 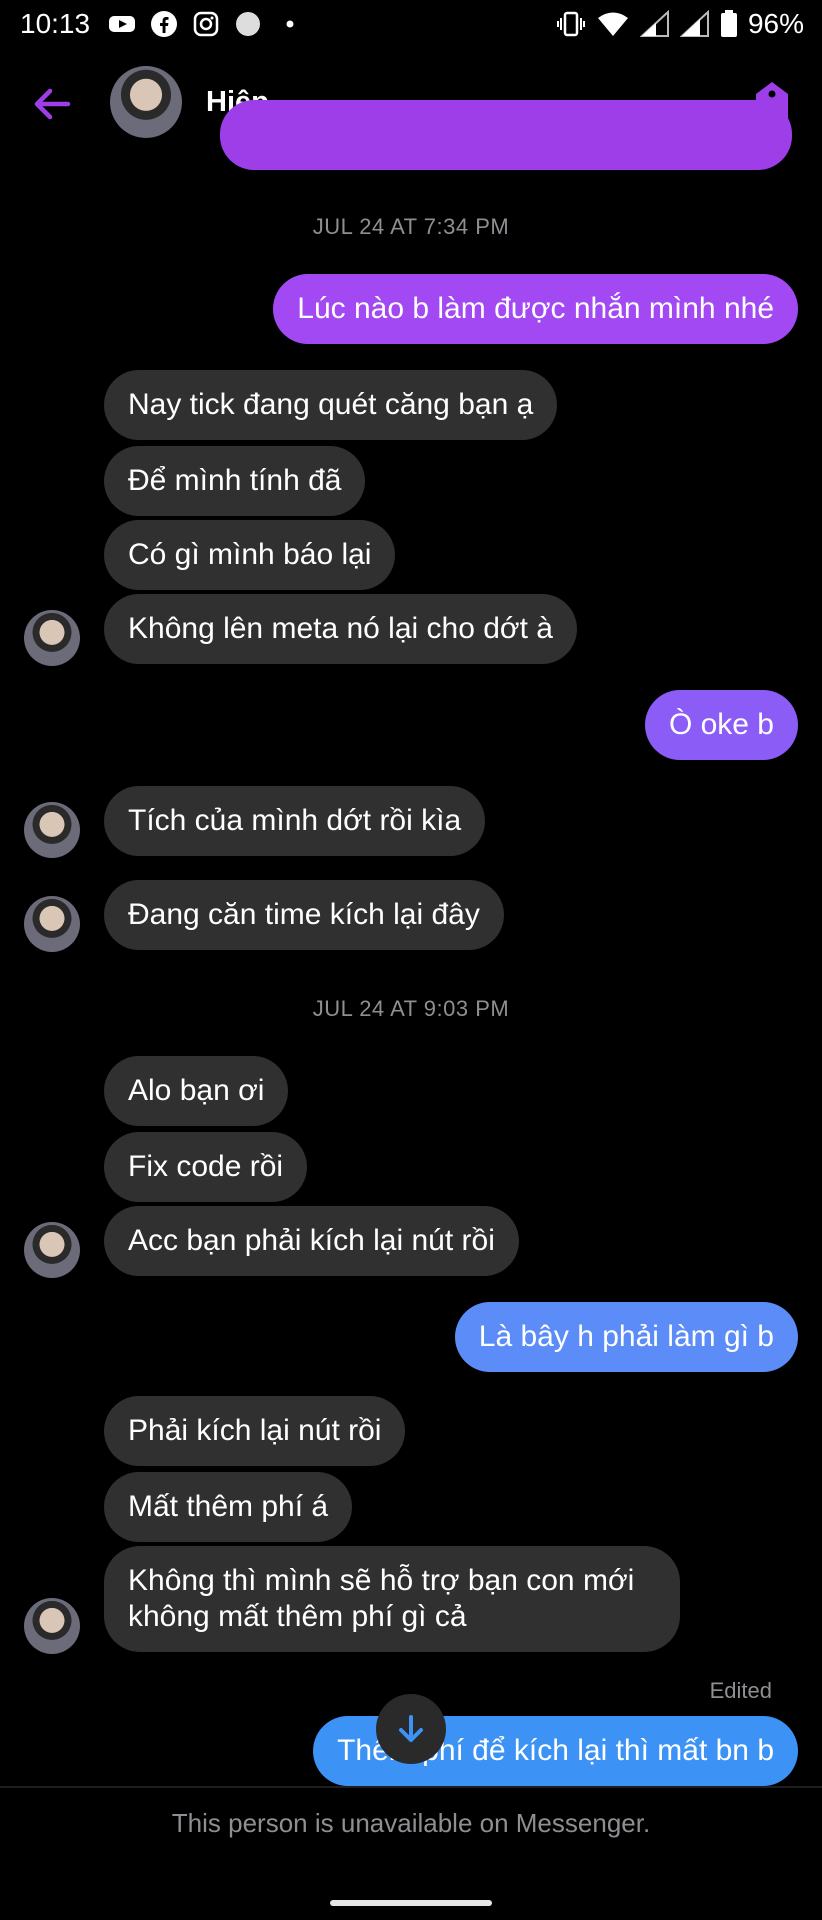 What do you see at coordinates (311, 1241) in the screenshot?
I see `incoming-message: Acc bạn phải kích lại nút rồi` at bounding box center [311, 1241].